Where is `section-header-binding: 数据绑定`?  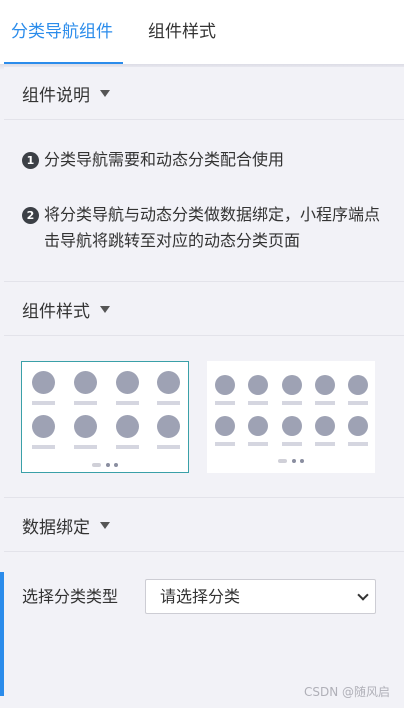
section-header-binding: 数据绑定 is located at coordinates (204, 525).